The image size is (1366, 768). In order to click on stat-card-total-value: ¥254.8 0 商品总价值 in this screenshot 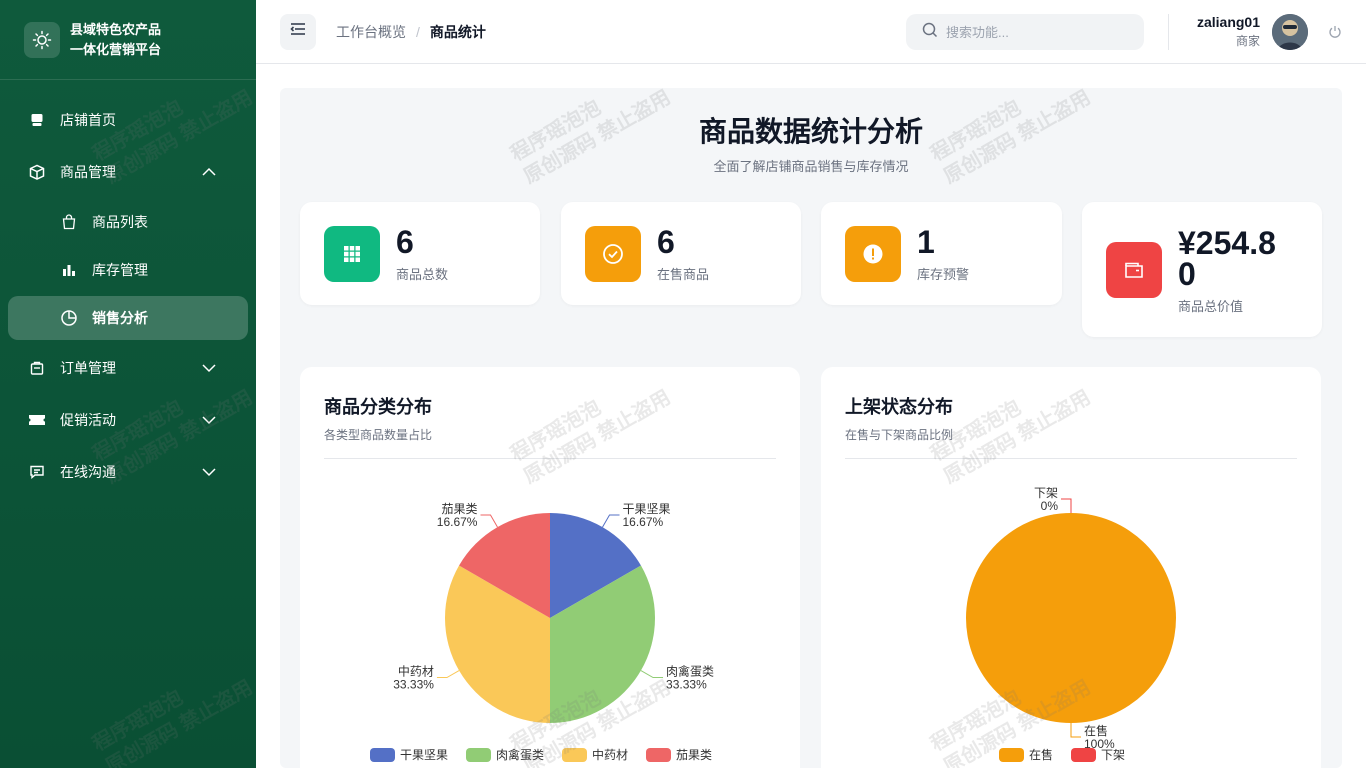, I will do `click(1202, 269)`.